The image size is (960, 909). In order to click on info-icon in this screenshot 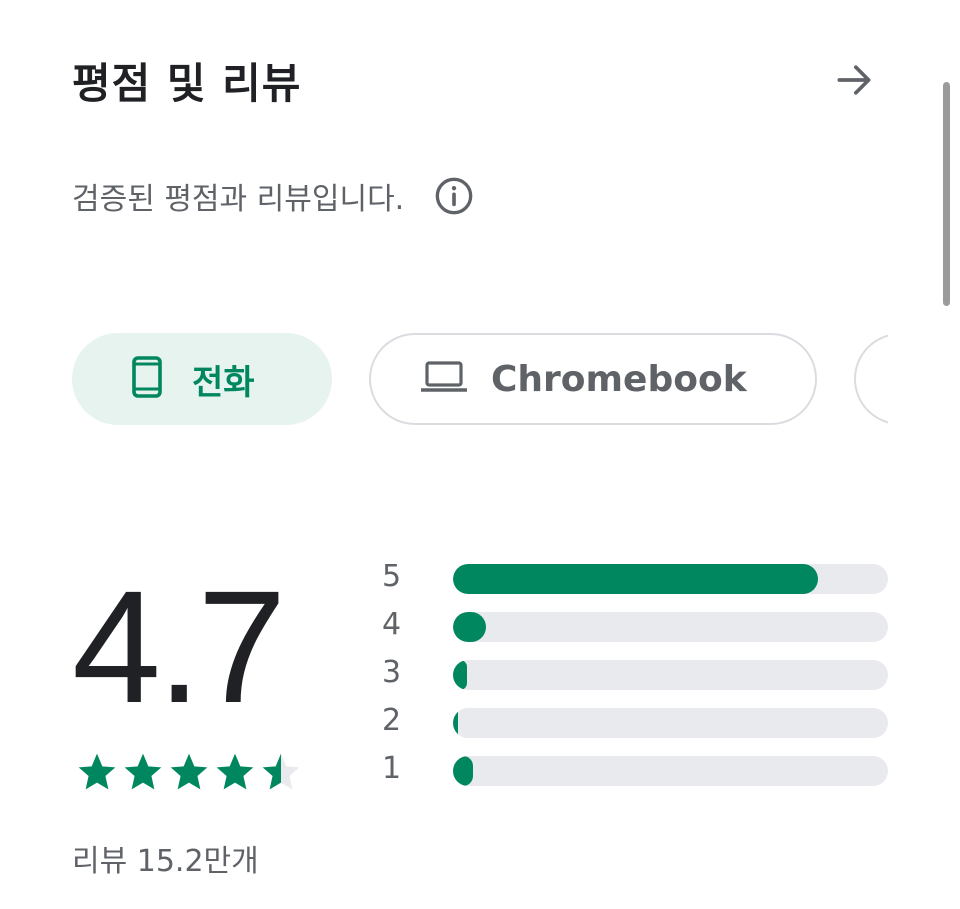, I will do `click(454, 196)`.